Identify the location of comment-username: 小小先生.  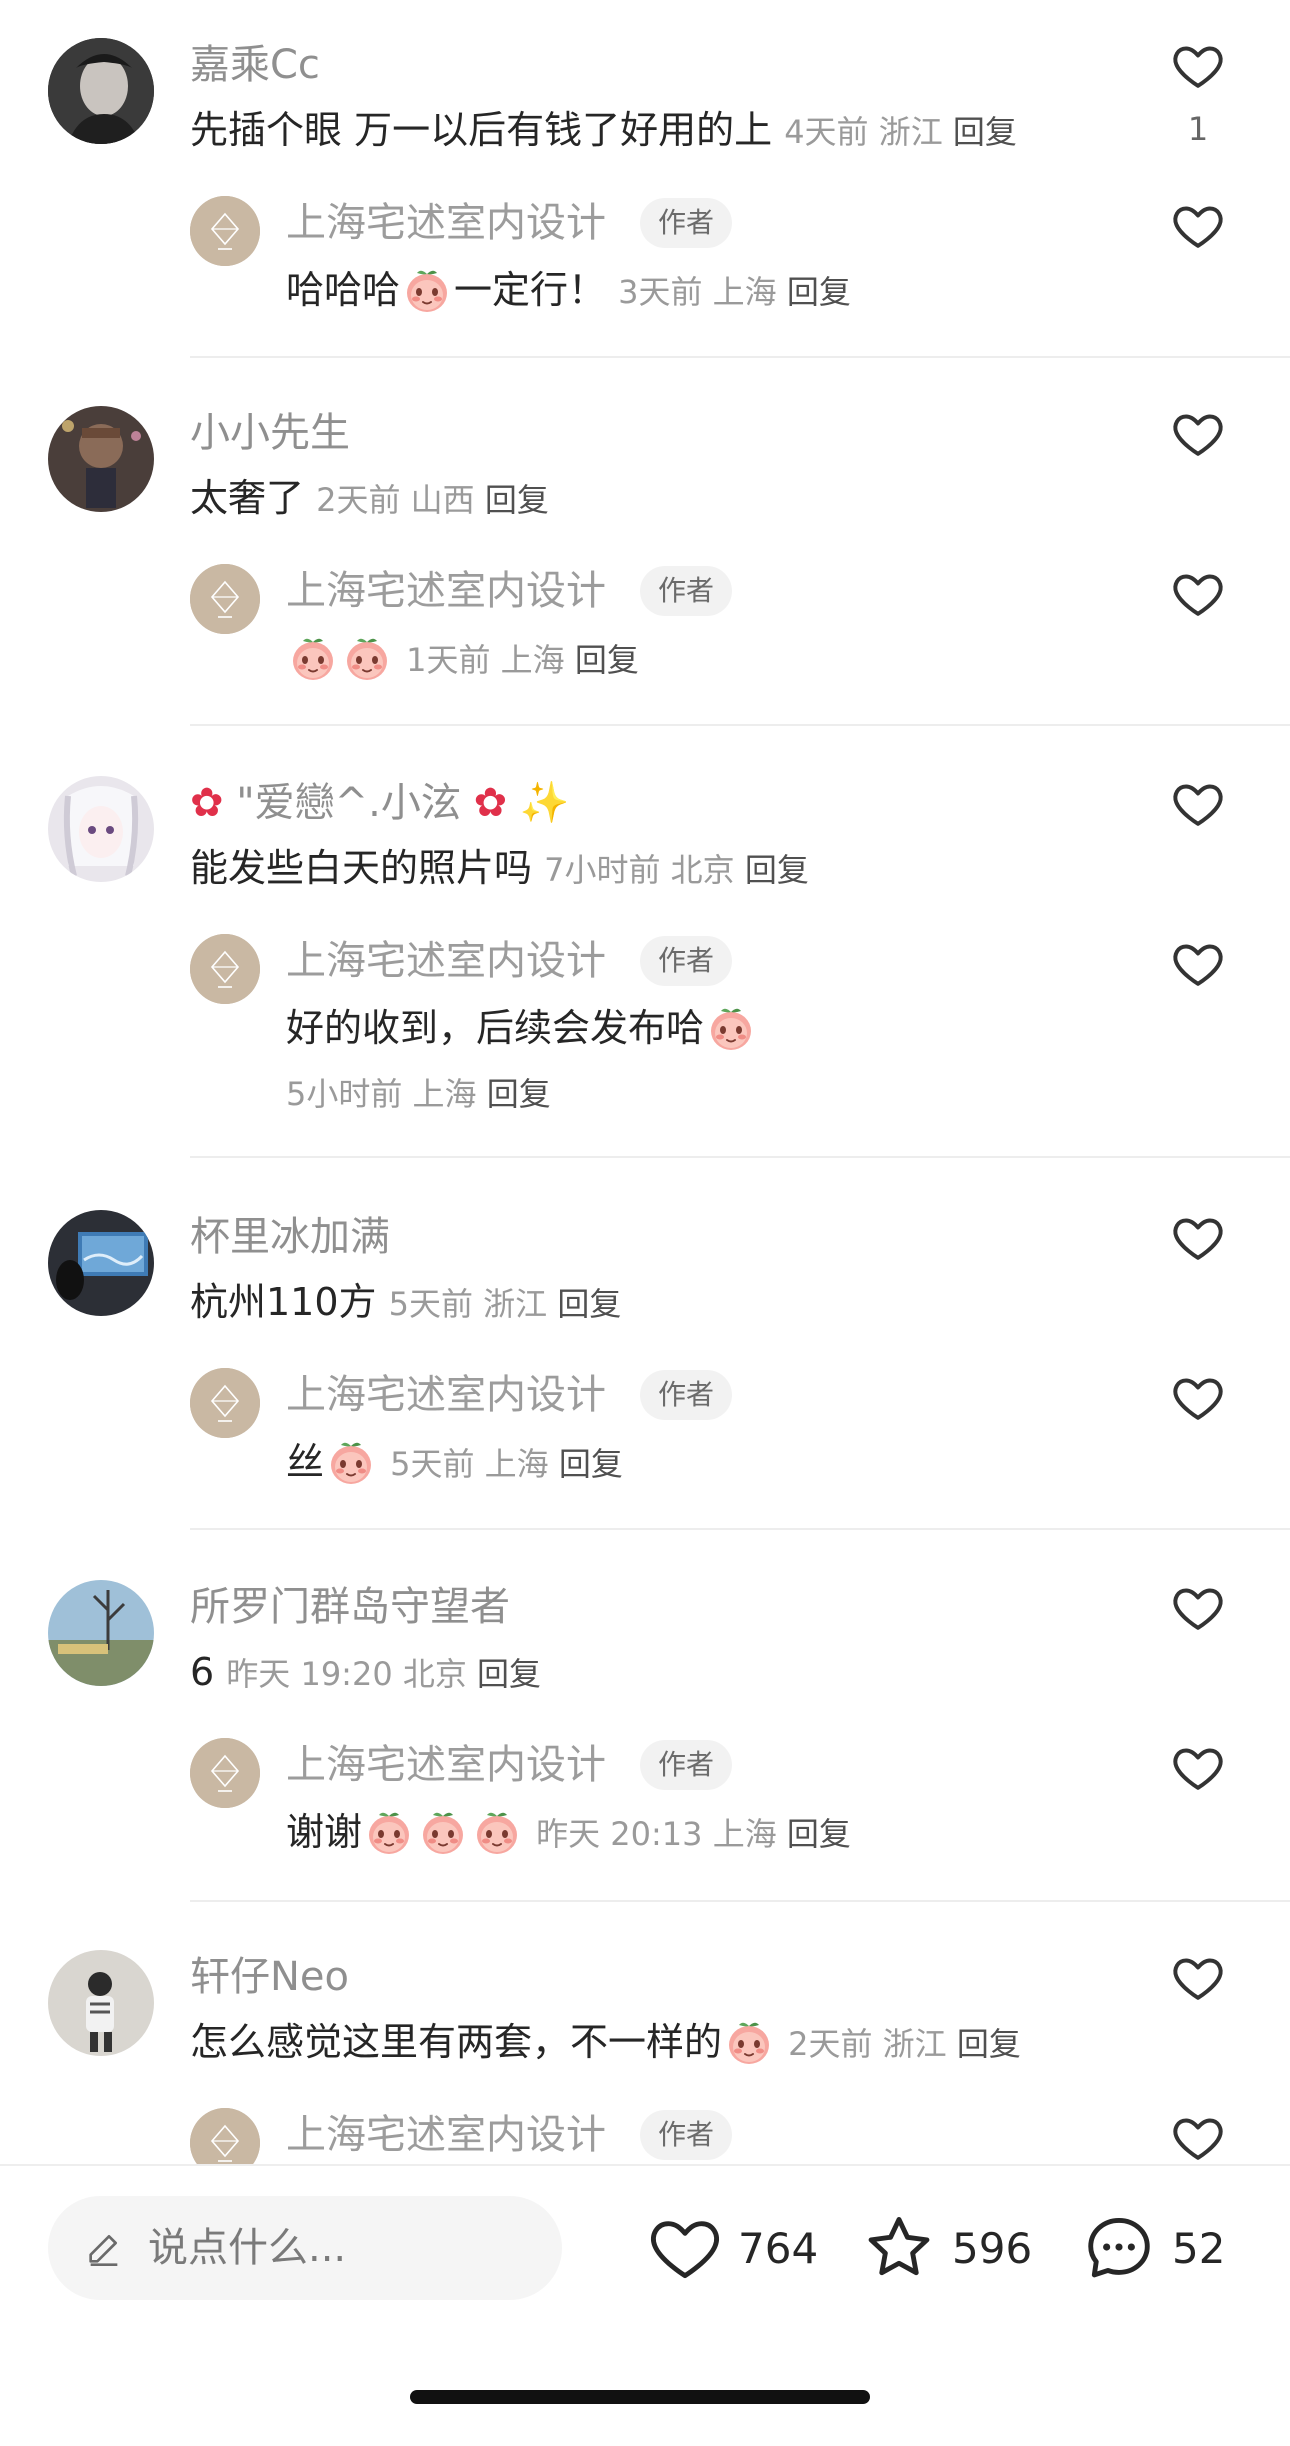
(270, 433).